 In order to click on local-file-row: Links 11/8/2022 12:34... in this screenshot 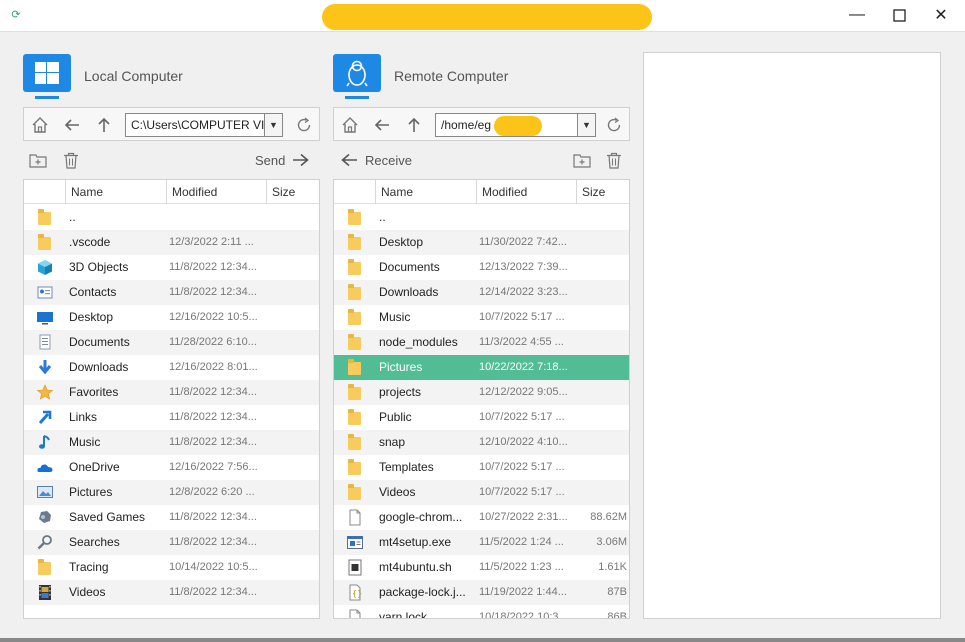, I will do `click(171, 417)`.